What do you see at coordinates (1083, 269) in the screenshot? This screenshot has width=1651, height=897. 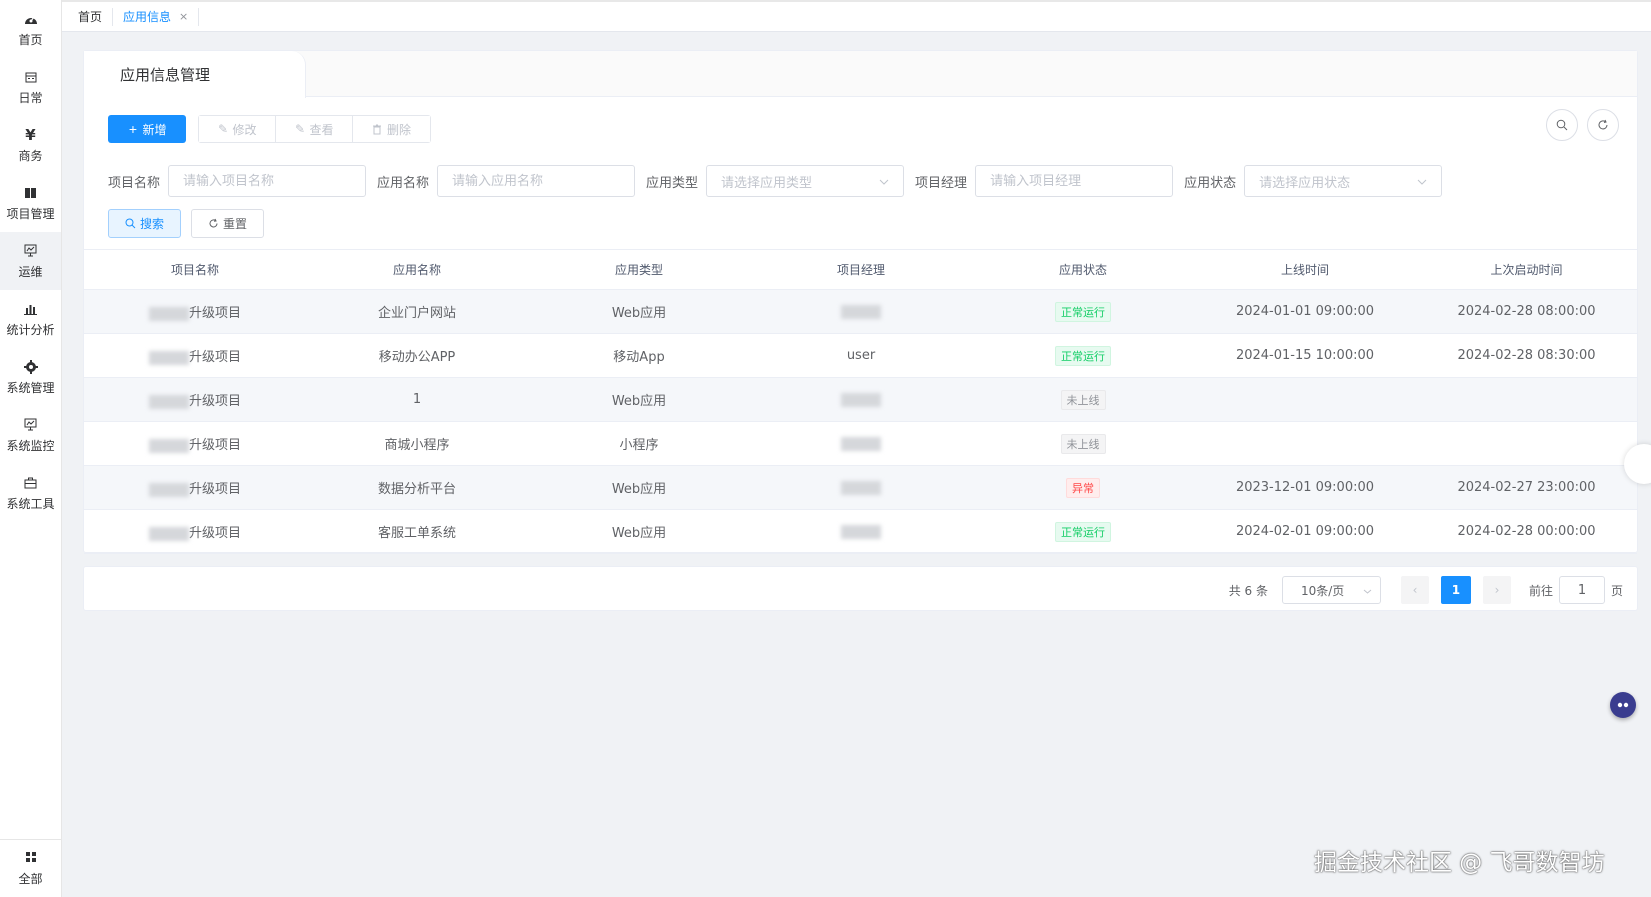 I see `column-header: 应用状态` at bounding box center [1083, 269].